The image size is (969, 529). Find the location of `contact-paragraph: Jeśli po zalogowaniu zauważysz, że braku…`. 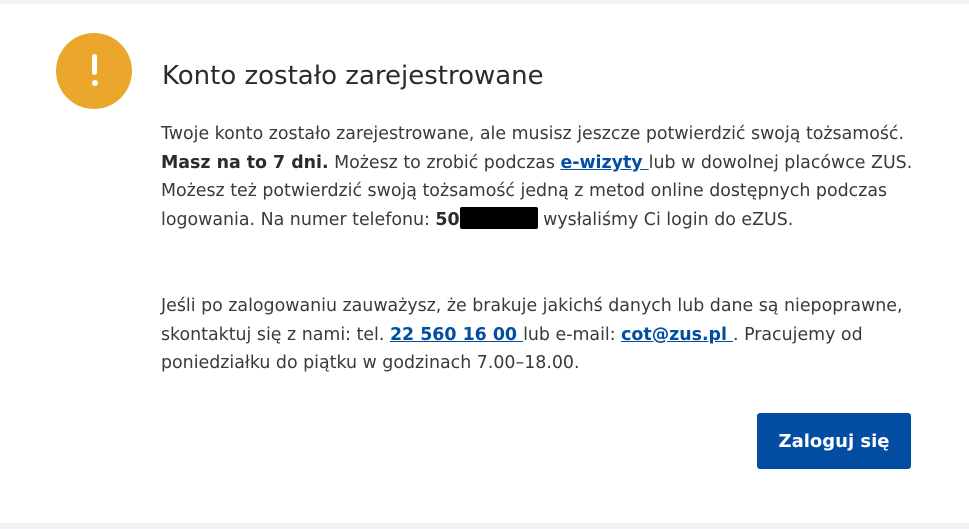

contact-paragraph: Jeśli po zalogowaniu zauważysz, że braku… is located at coordinates (541, 335).